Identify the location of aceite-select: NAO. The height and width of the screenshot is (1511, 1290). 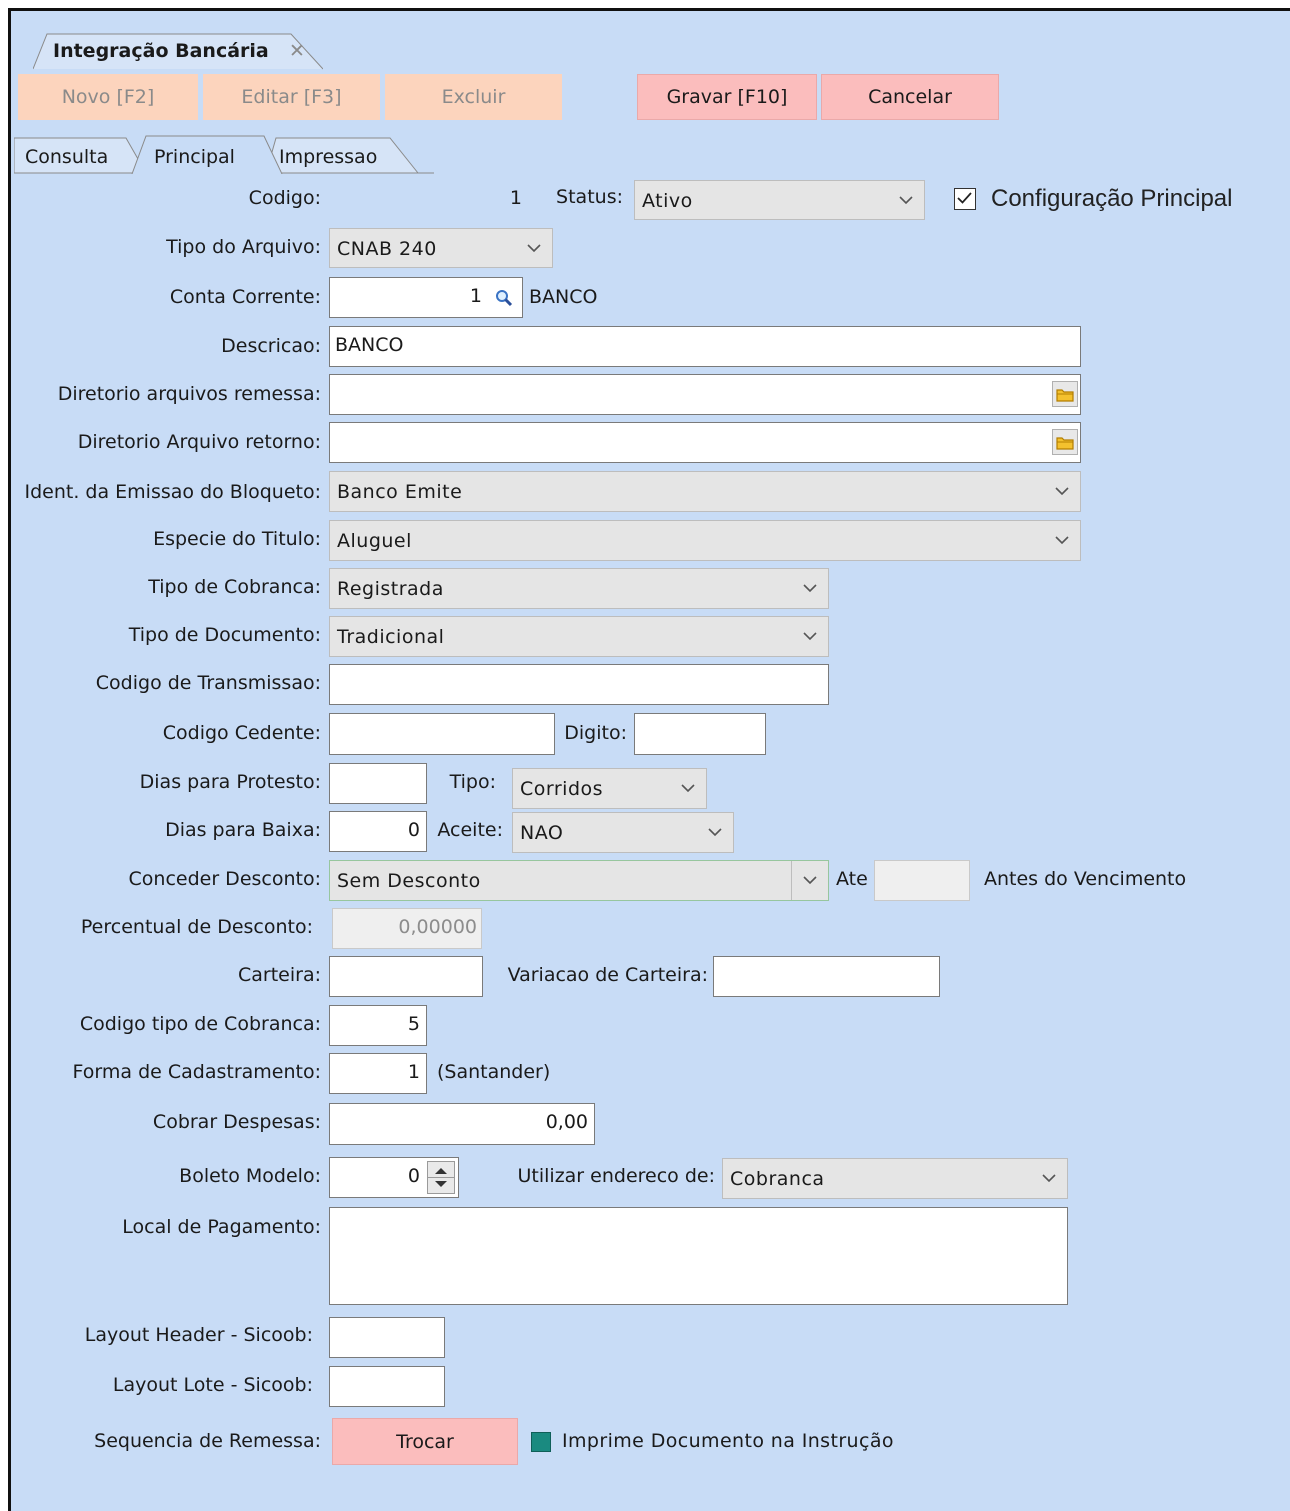
(623, 832).